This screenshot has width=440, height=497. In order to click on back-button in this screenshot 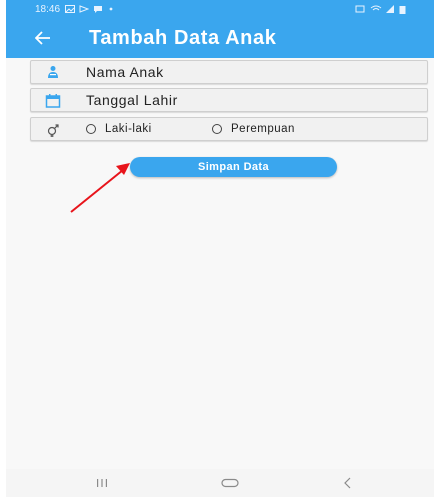, I will do `click(43, 38)`.